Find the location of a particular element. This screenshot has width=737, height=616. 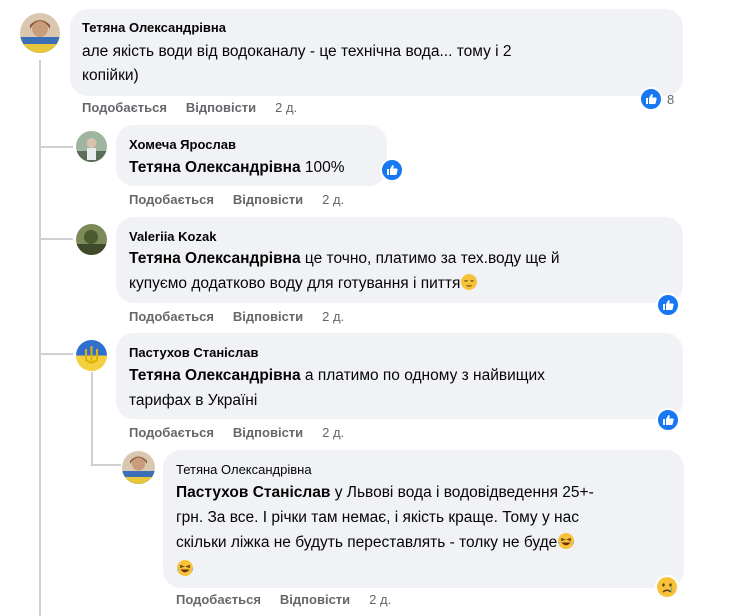

thread-line-sub is located at coordinates (92, 418).